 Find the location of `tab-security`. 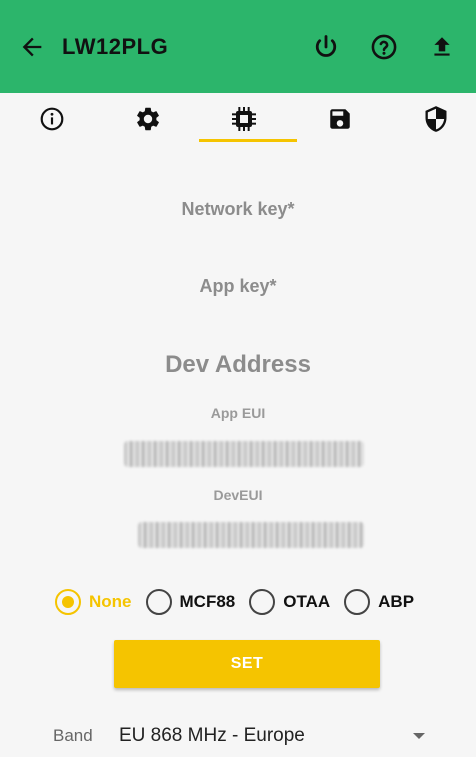

tab-security is located at coordinates (436, 119).